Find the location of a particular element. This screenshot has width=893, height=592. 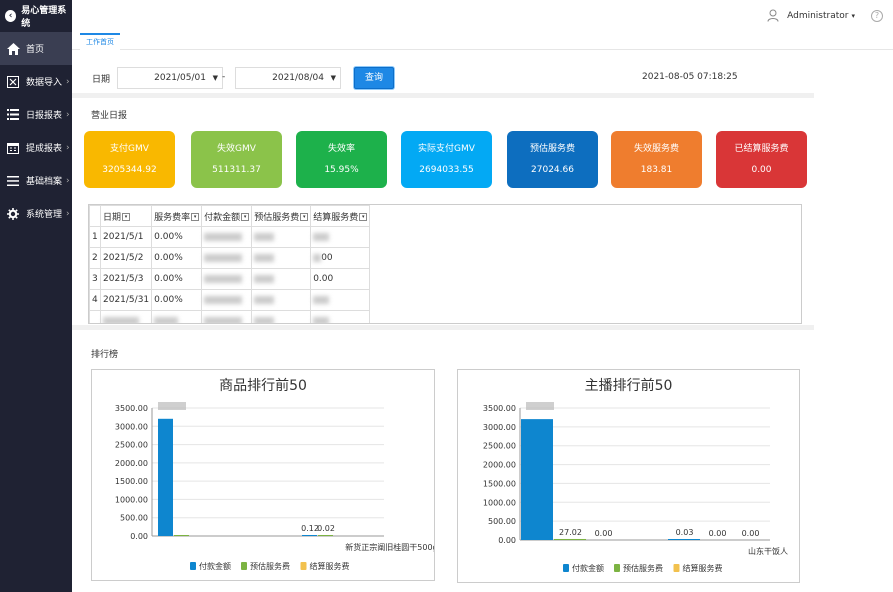

caret-down-icon: ▼ is located at coordinates (215, 78).